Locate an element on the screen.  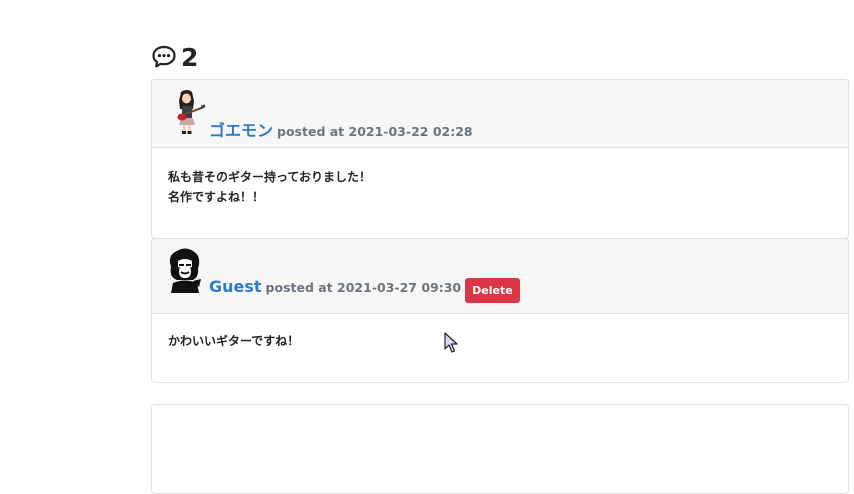
user-name-link: ゴエモン is located at coordinates (241, 129).